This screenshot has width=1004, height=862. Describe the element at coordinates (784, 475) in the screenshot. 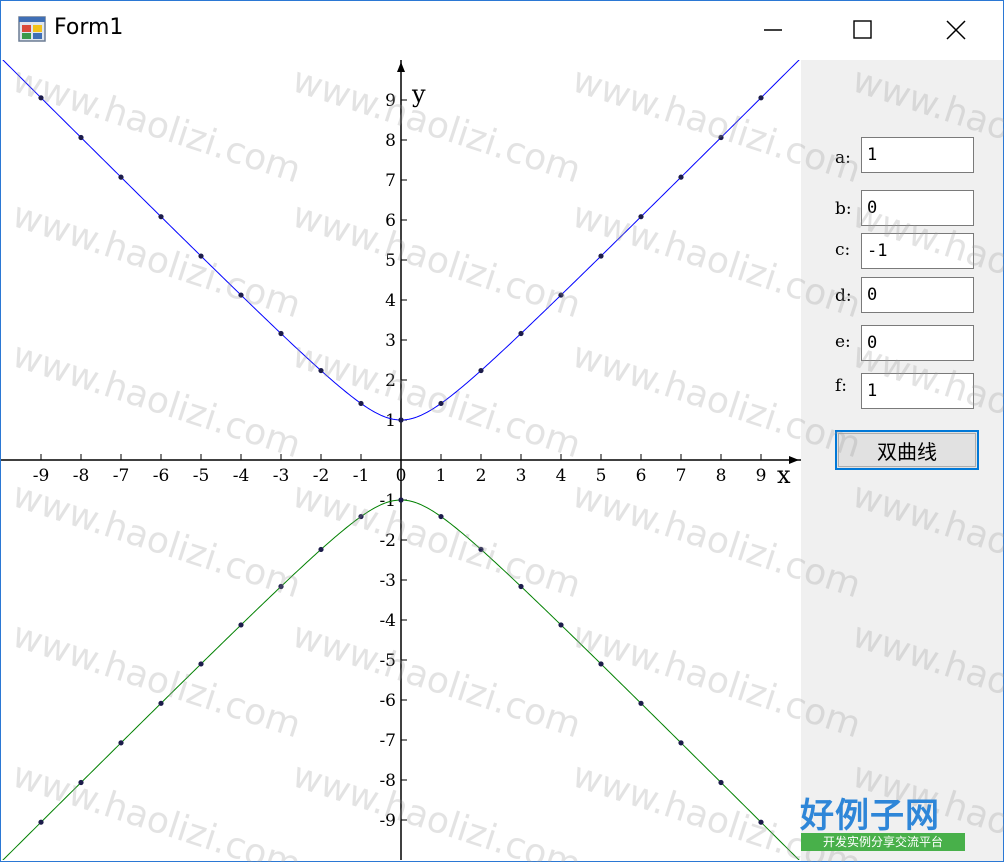

I see `x-axis-label: x` at that location.